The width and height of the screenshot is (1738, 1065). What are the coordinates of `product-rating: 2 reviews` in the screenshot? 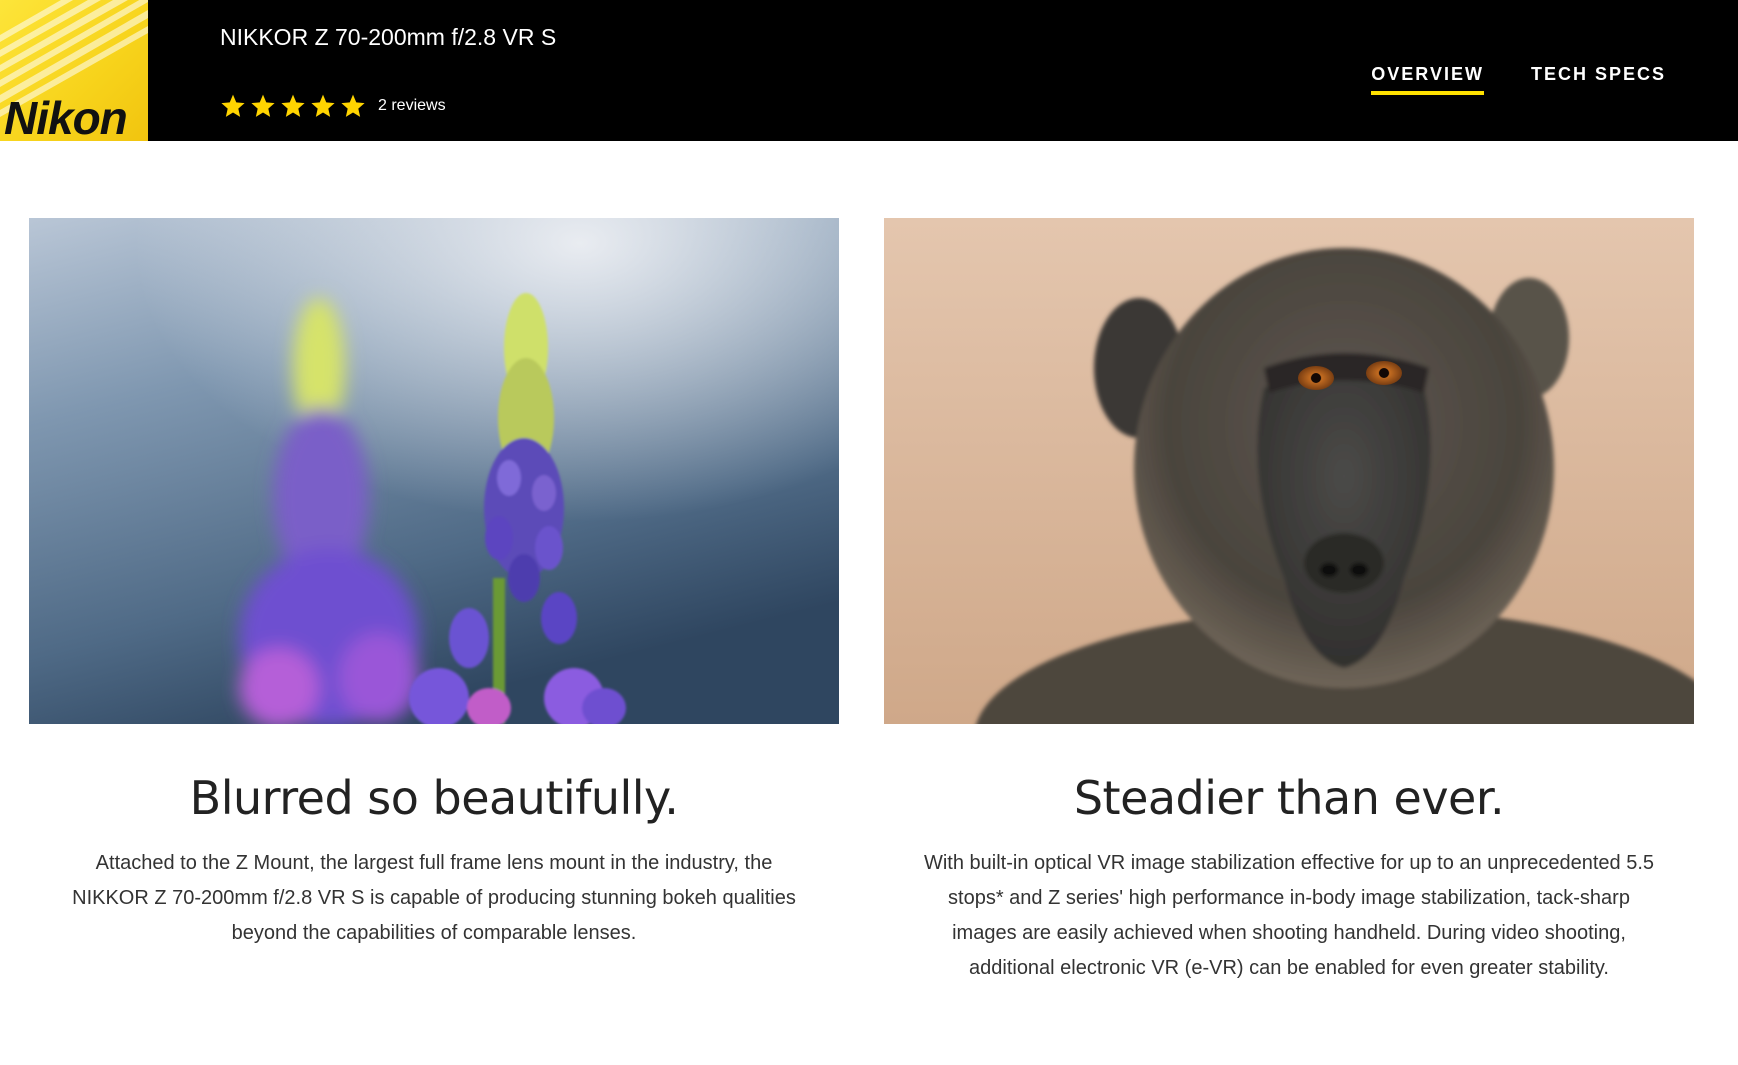 It's located at (333, 106).